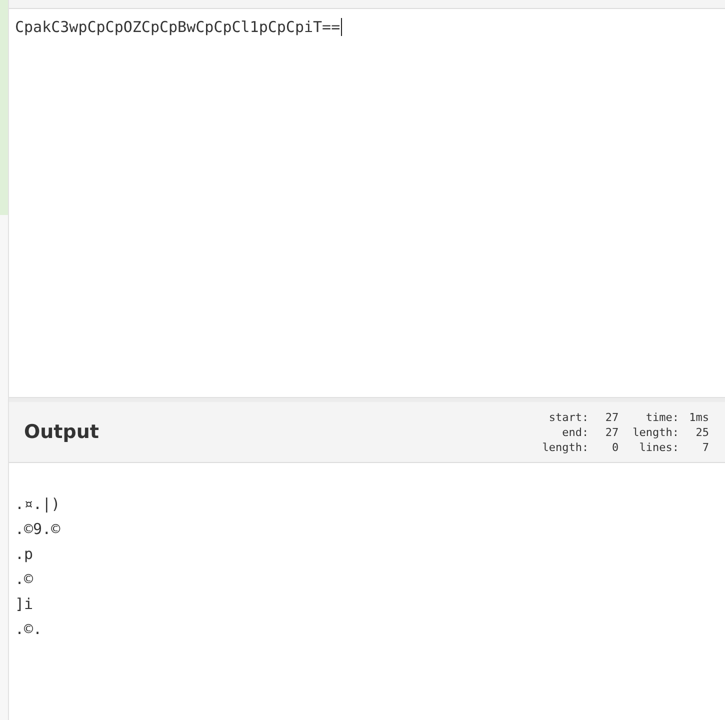  What do you see at coordinates (670, 432) in the screenshot?
I see `stat-text: length: 25` at bounding box center [670, 432].